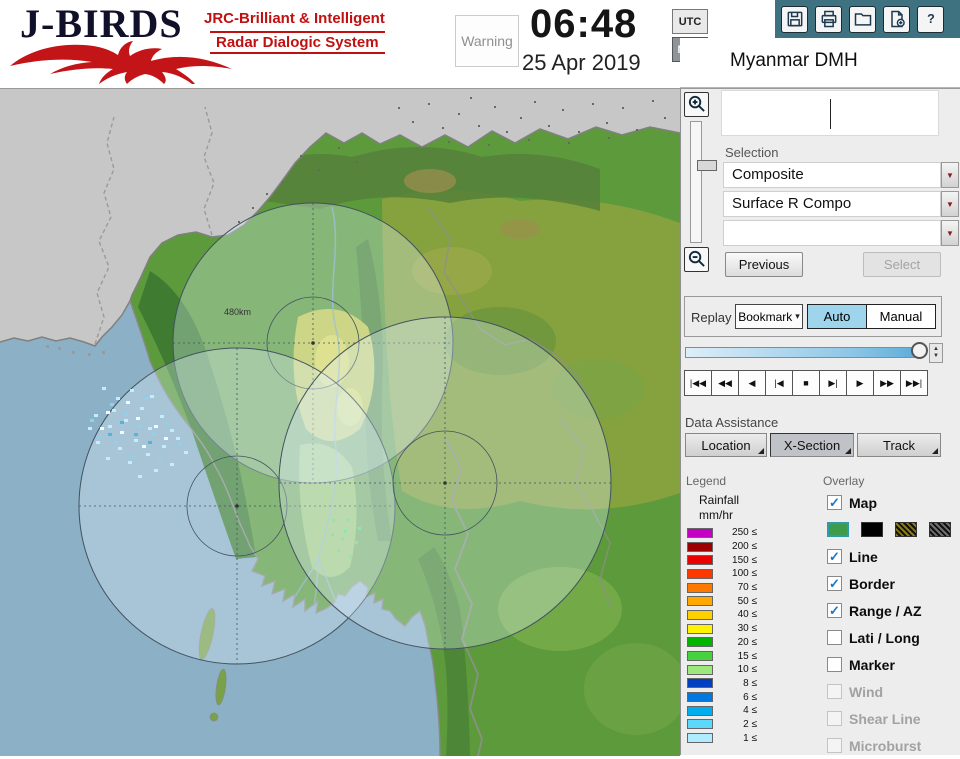 The width and height of the screenshot is (960, 759). I want to click on legend-units: mm/hr, so click(716, 515).